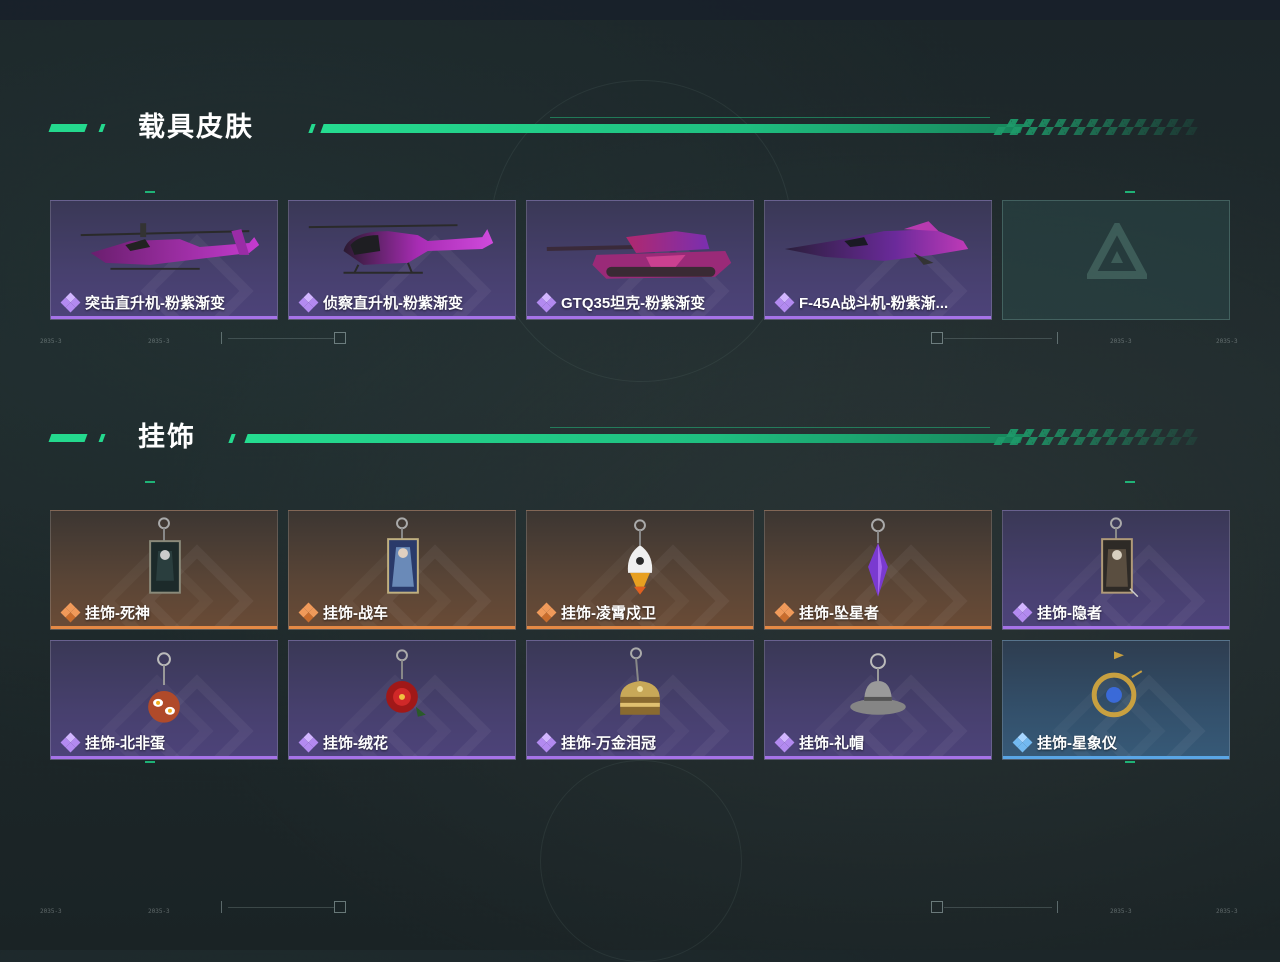  I want to click on item-card-charm-chariot: 挂饰-战车, so click(402, 570).